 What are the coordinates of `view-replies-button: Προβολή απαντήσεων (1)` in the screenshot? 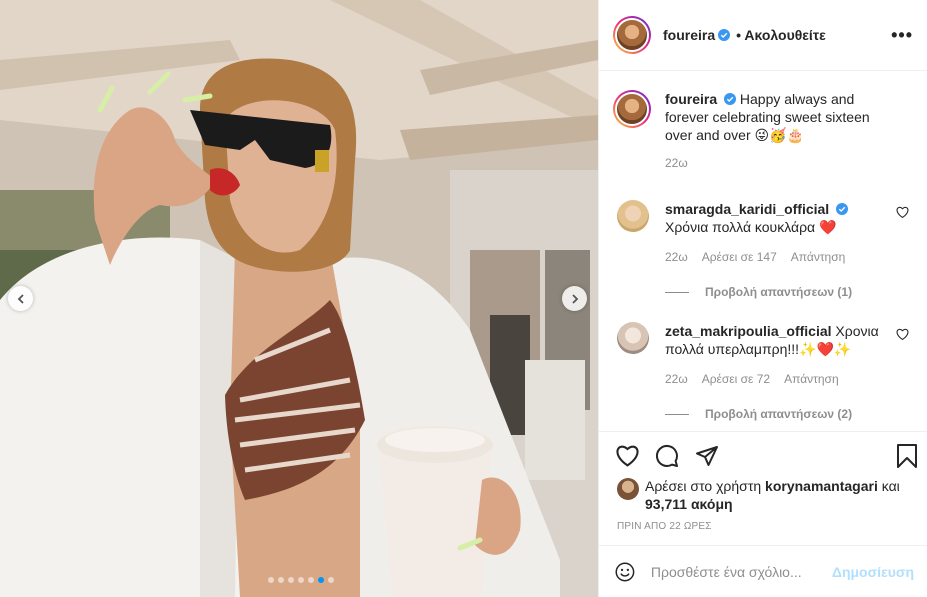 It's located at (758, 292).